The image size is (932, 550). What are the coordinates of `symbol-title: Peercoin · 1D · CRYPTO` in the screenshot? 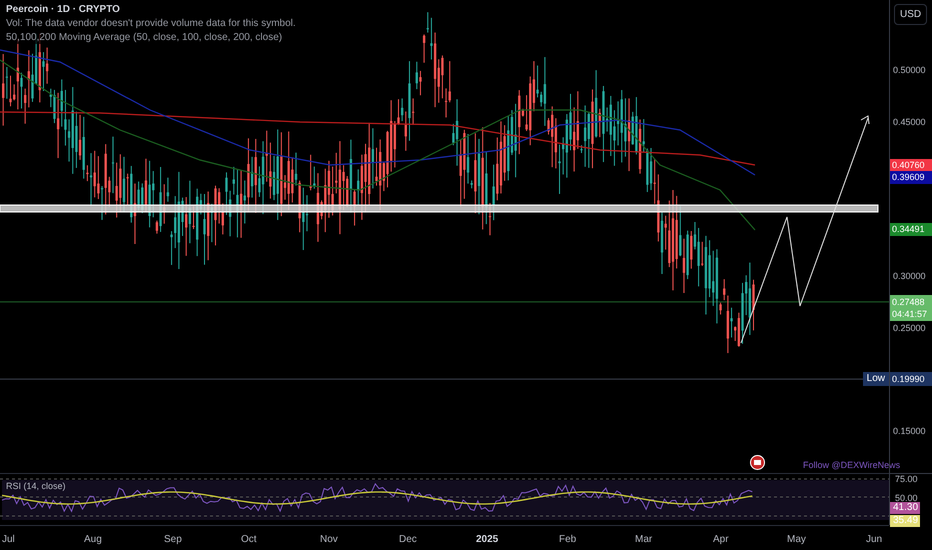 It's located at (63, 9).